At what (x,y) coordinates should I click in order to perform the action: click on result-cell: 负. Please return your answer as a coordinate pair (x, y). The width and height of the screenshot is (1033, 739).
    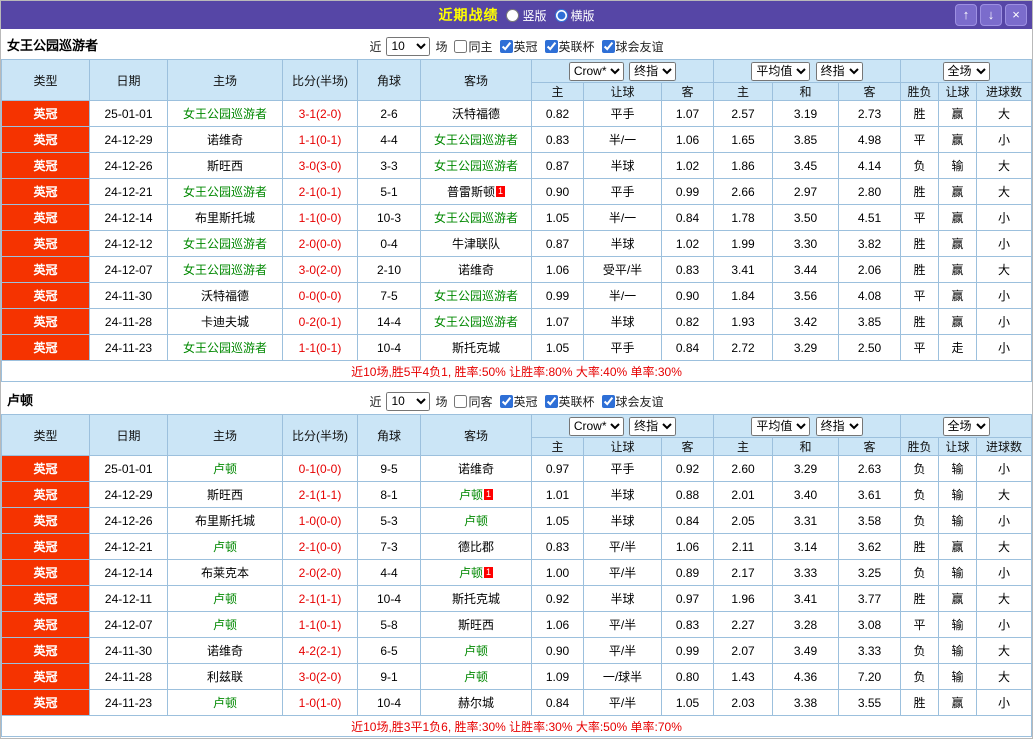
    Looking at the image, I should click on (920, 165).